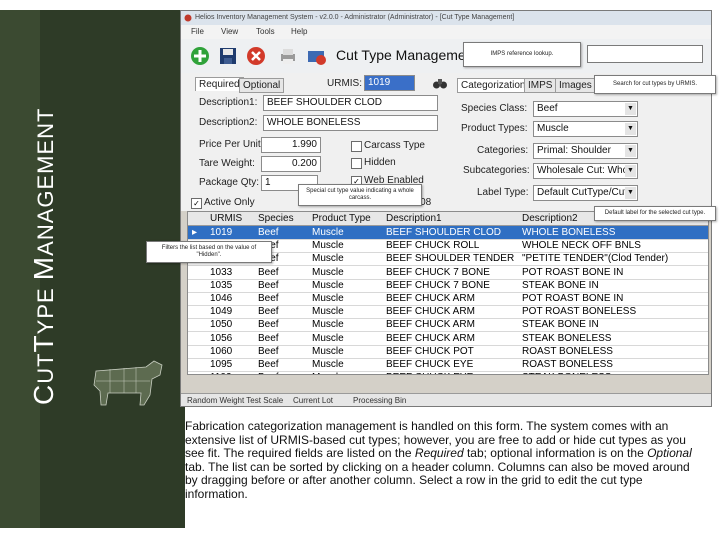 This screenshot has height=540, width=720. Describe the element at coordinates (379, 400) in the screenshot. I see `status-bin: Processing Bin` at that location.